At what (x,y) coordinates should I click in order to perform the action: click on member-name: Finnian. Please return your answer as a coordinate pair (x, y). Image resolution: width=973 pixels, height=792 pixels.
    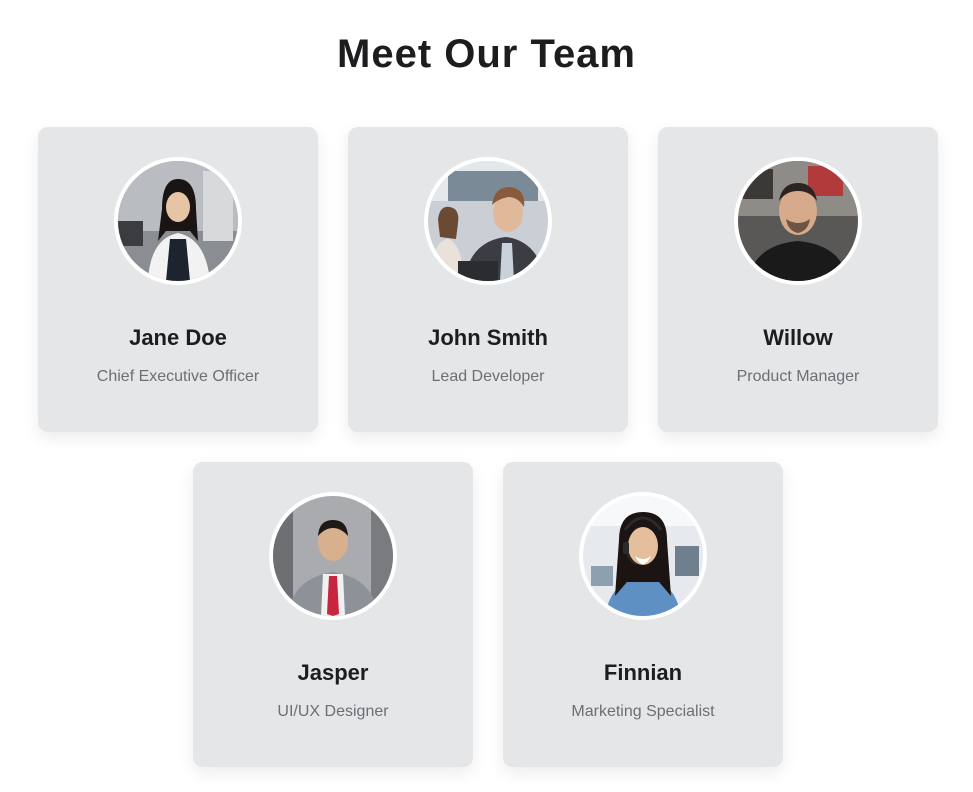
    Looking at the image, I should click on (643, 672).